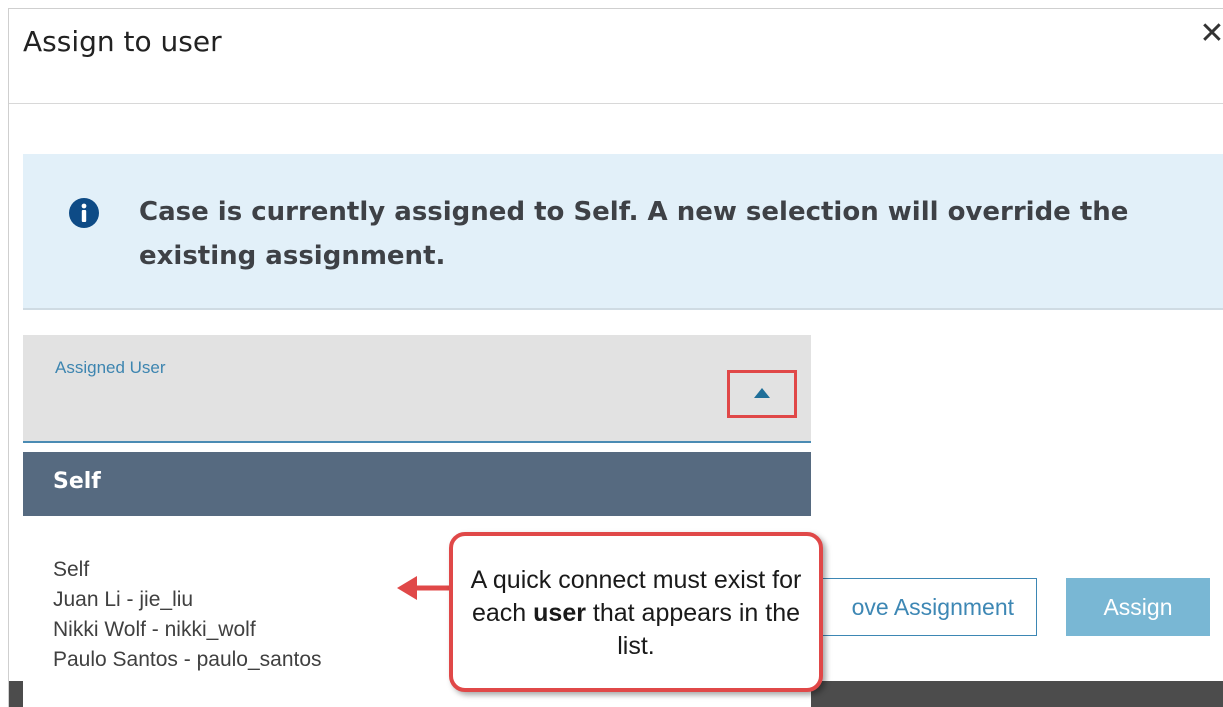 The image size is (1223, 707). What do you see at coordinates (84, 213) in the screenshot?
I see `info-icon` at bounding box center [84, 213].